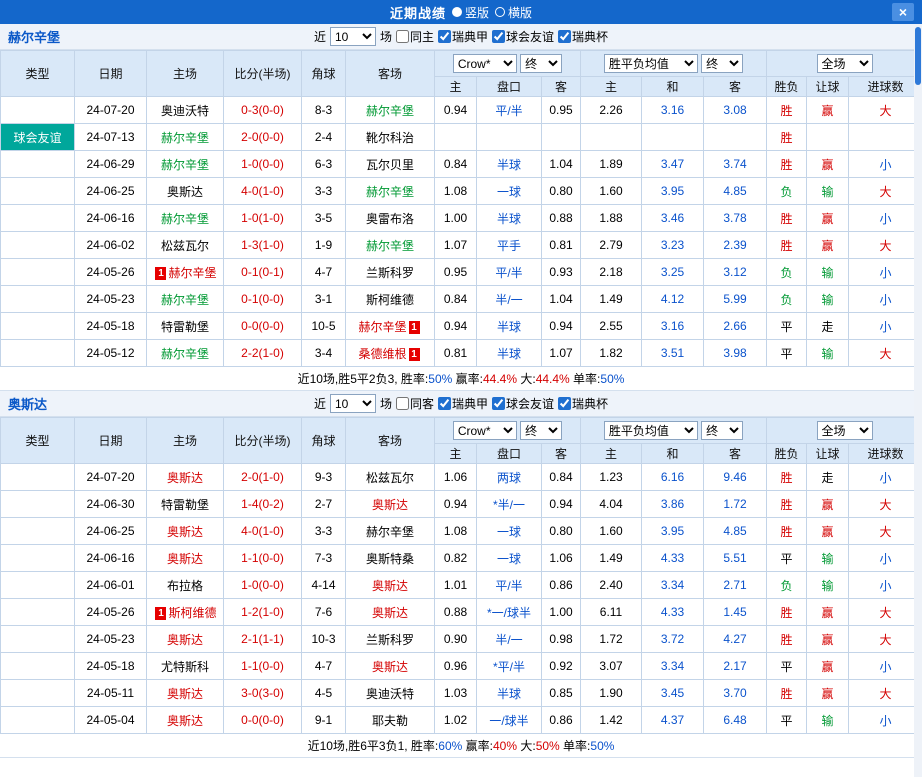  I want to click on away-team: 奥迪沃特, so click(390, 693).